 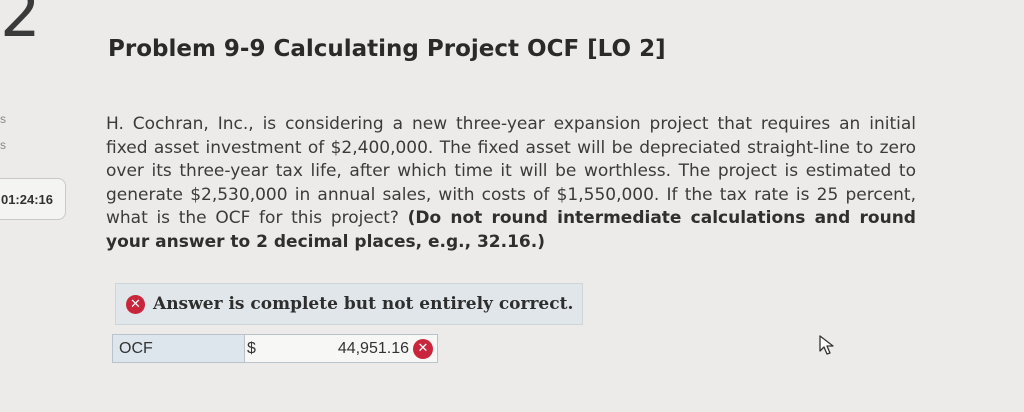 I want to click on currency-symbol: $, so click(x=251, y=348).